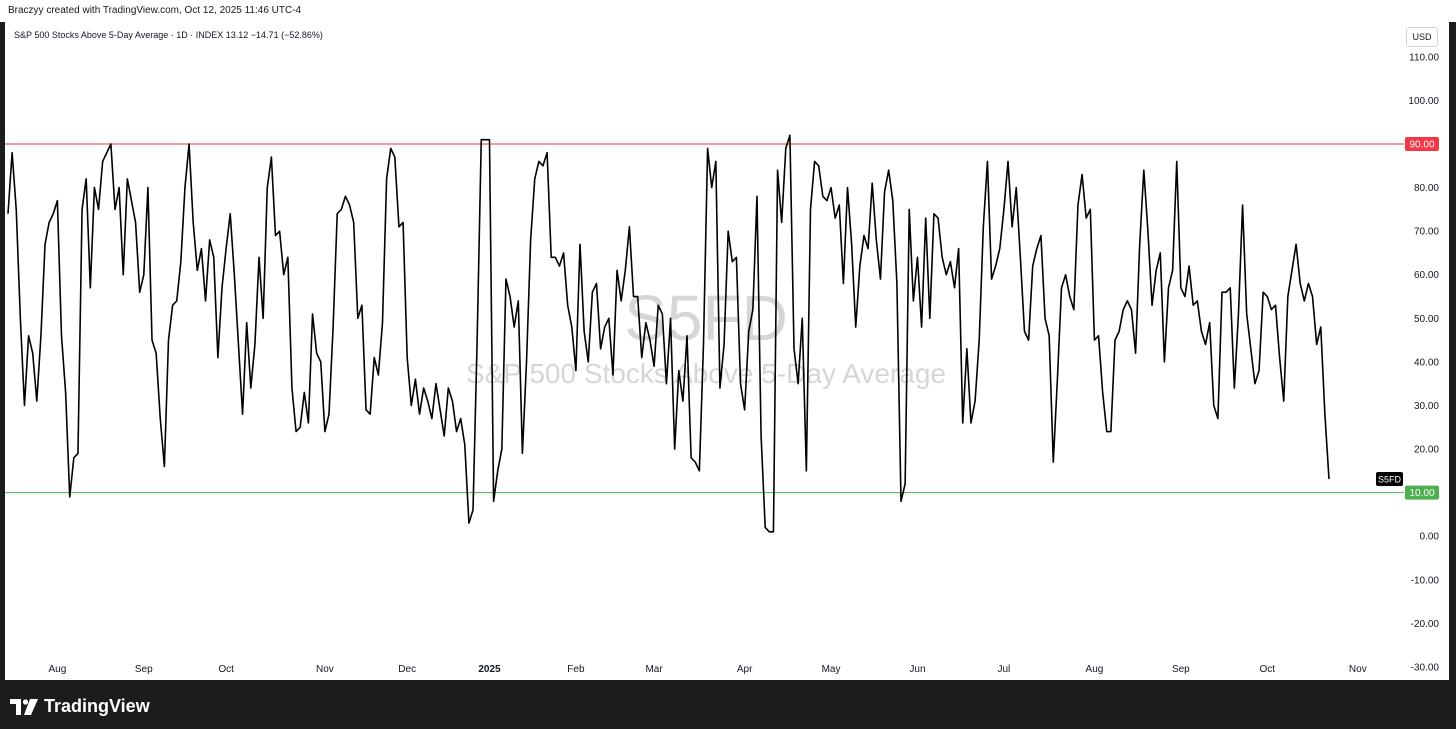 The image size is (1456, 729). I want to click on y-tick-label: 30.00, so click(1426, 406).